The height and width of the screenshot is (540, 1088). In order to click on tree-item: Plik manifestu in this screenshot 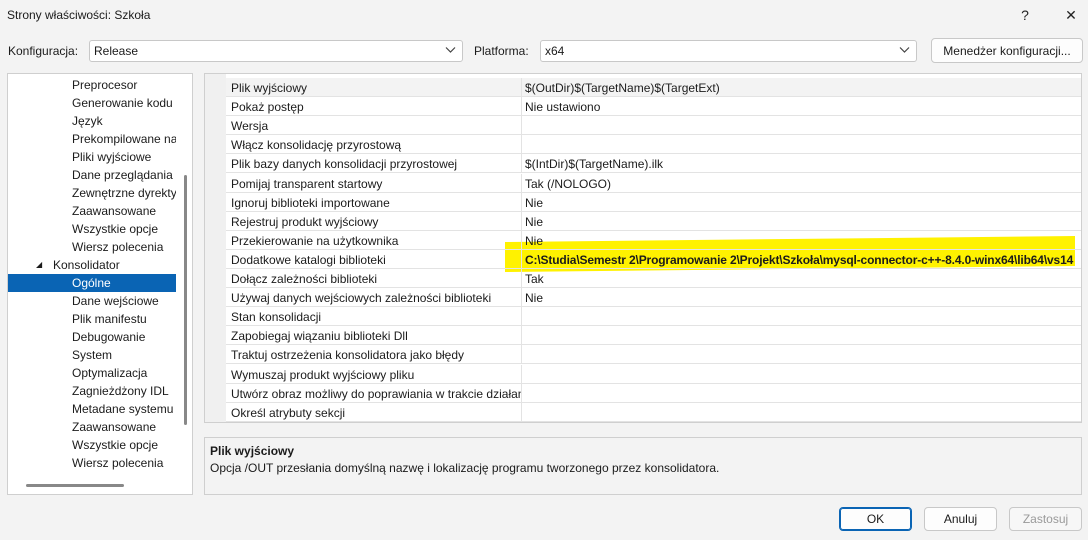, I will do `click(92, 319)`.